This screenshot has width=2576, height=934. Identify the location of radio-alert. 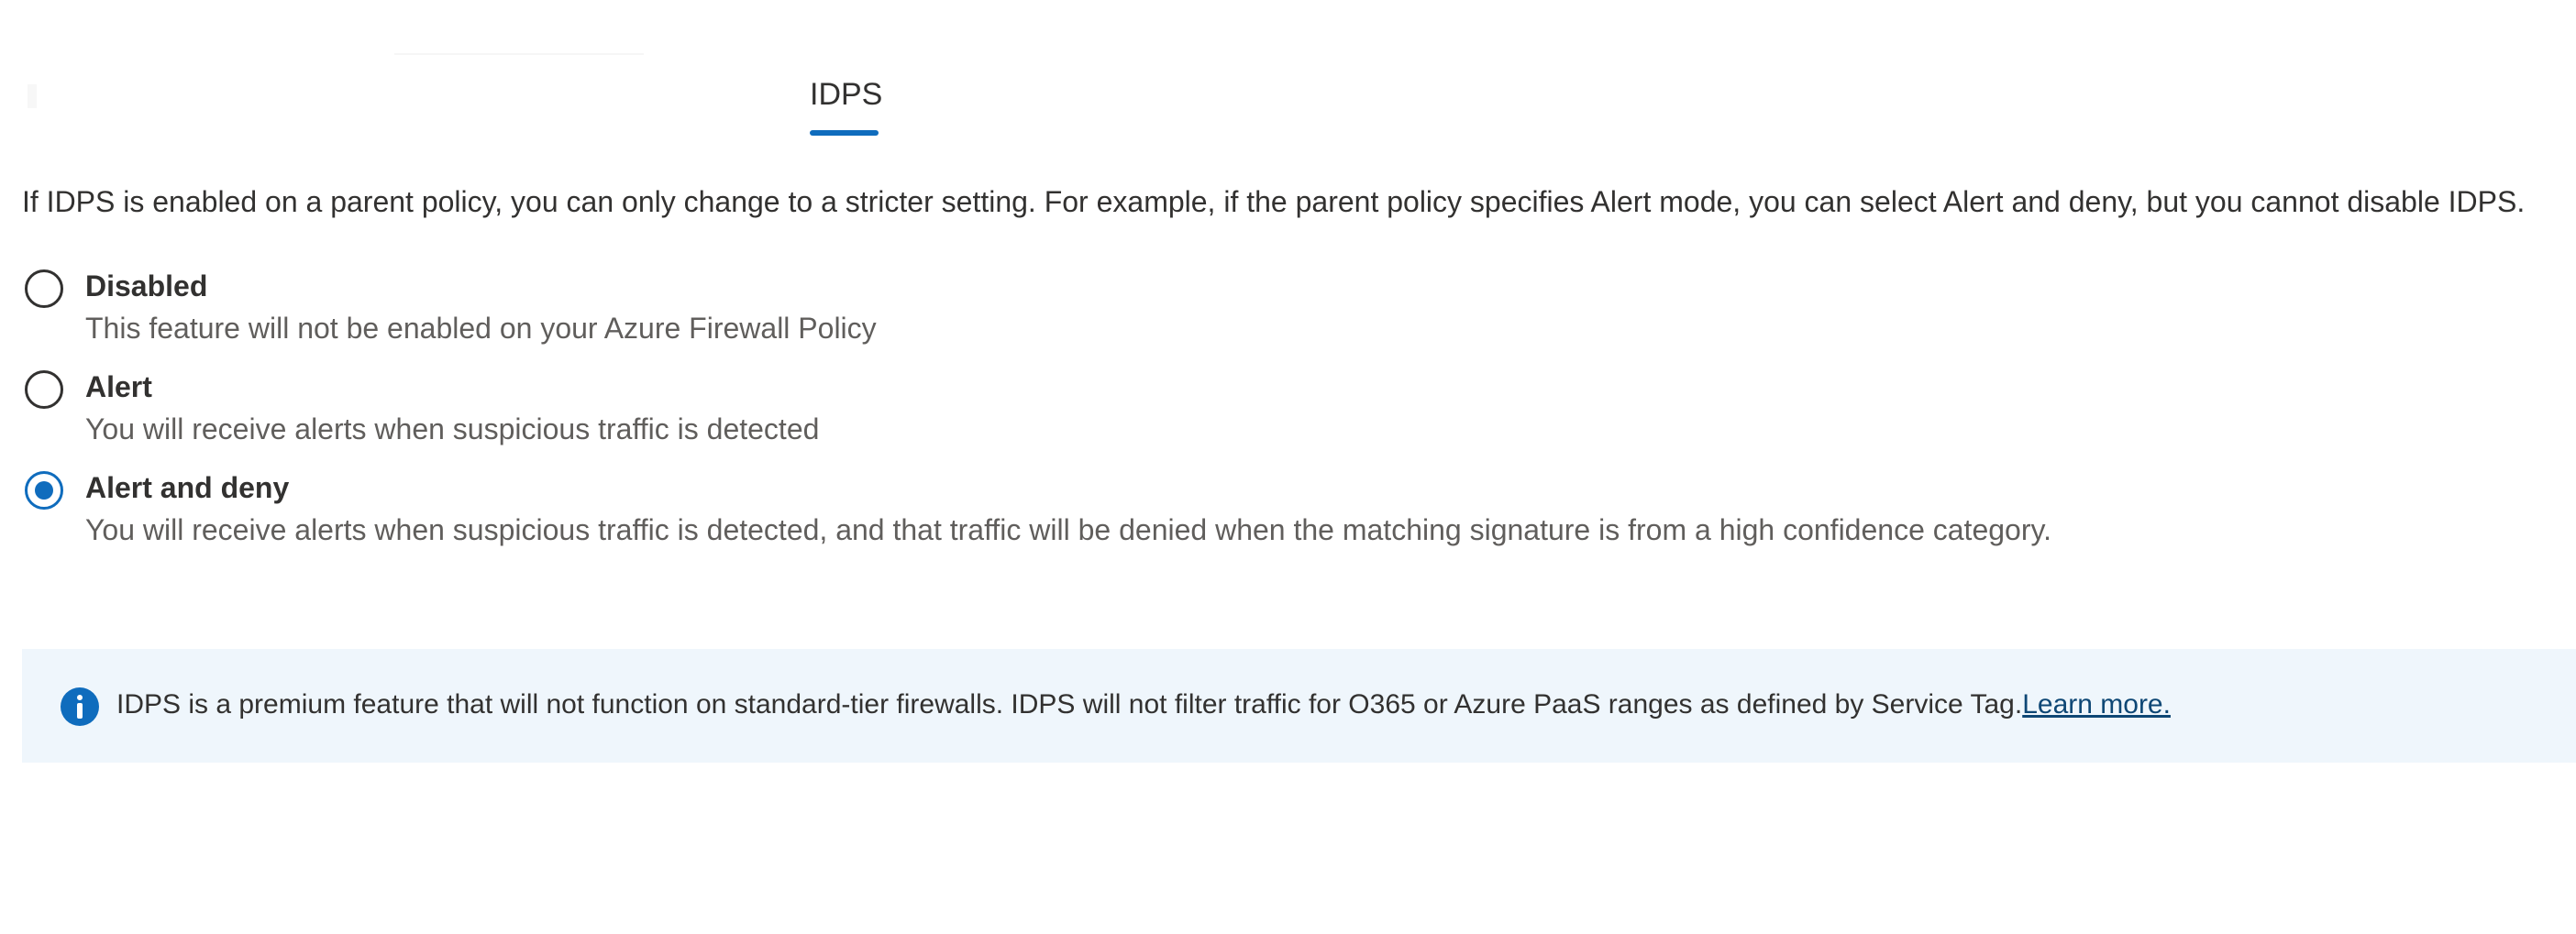
(44, 389).